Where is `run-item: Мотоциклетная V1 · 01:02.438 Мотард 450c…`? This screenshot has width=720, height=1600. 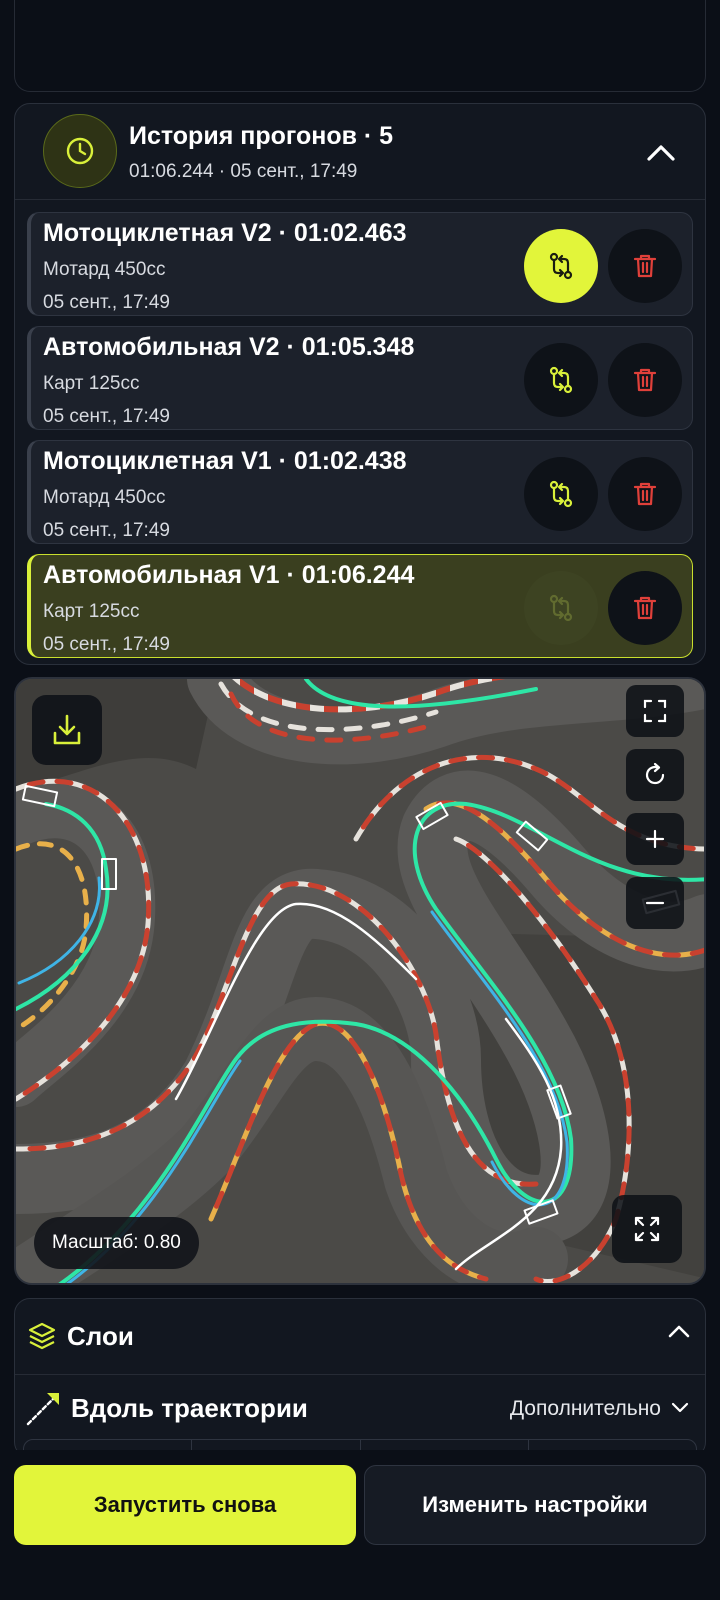 run-item: Мотоциклетная V1 · 01:02.438 Мотард 450c… is located at coordinates (360, 492).